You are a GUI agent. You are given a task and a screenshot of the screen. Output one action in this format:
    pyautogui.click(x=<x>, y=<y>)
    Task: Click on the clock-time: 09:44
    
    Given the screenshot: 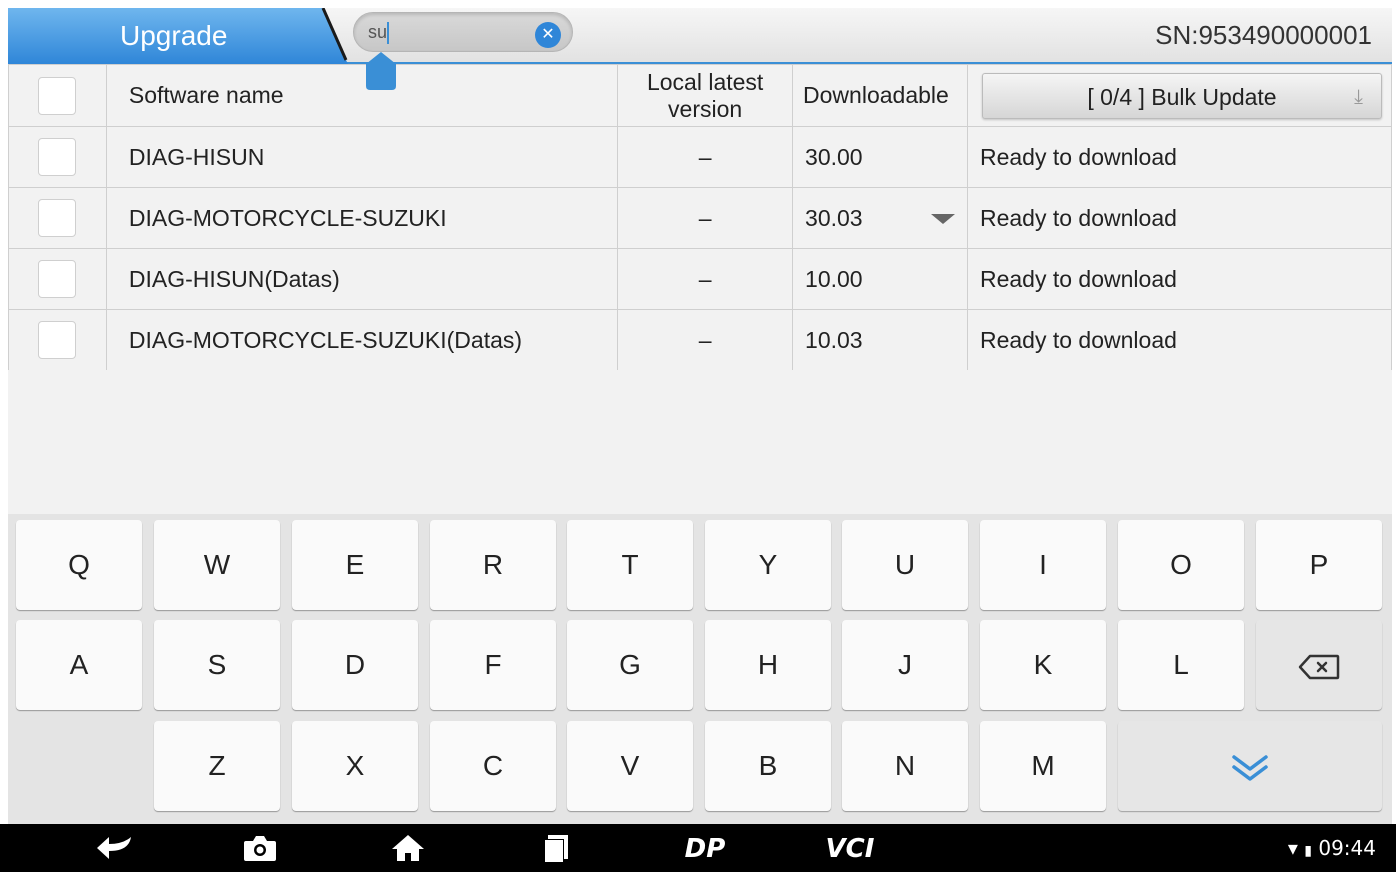 What is the action you would take?
    pyautogui.click(x=1347, y=848)
    